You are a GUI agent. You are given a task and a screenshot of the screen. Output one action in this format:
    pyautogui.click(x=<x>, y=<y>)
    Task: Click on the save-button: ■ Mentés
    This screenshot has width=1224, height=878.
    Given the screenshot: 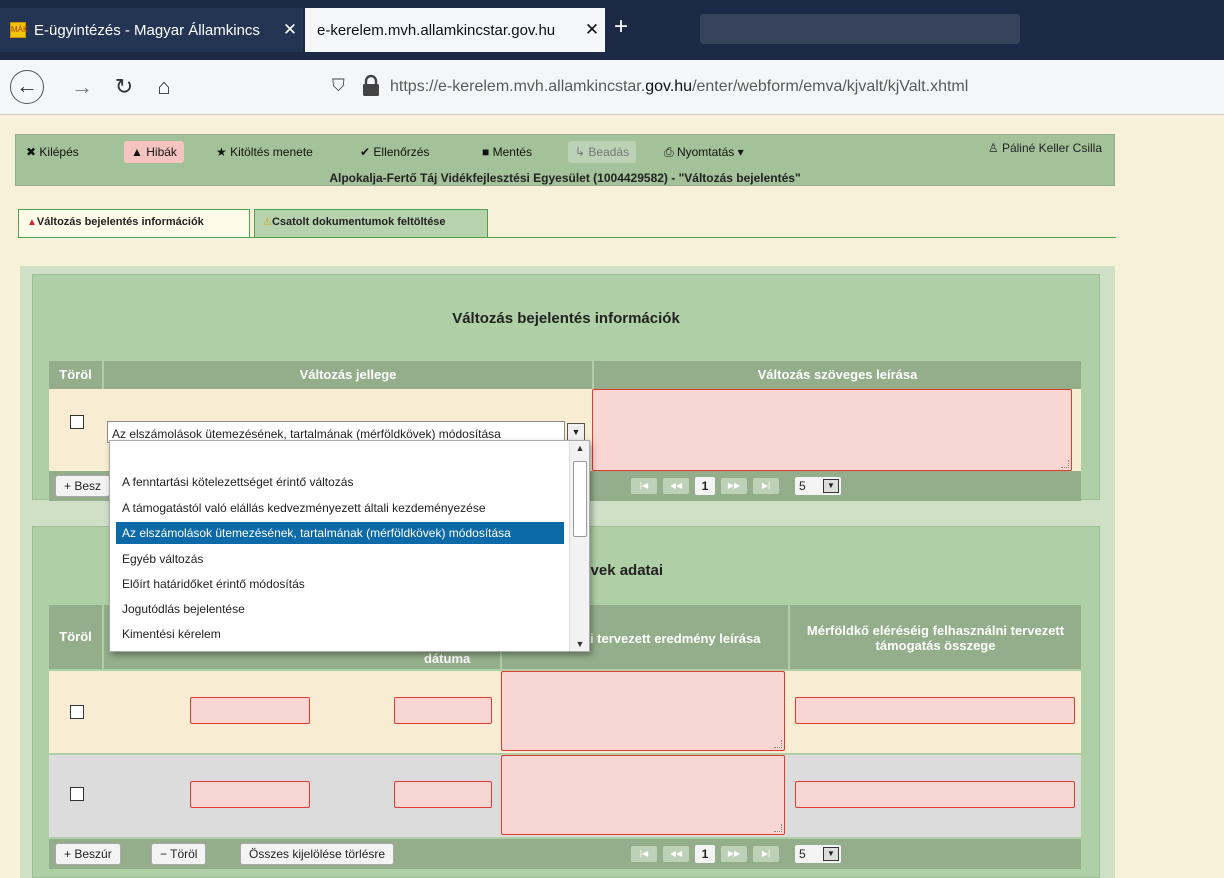 What is the action you would take?
    pyautogui.click(x=507, y=152)
    